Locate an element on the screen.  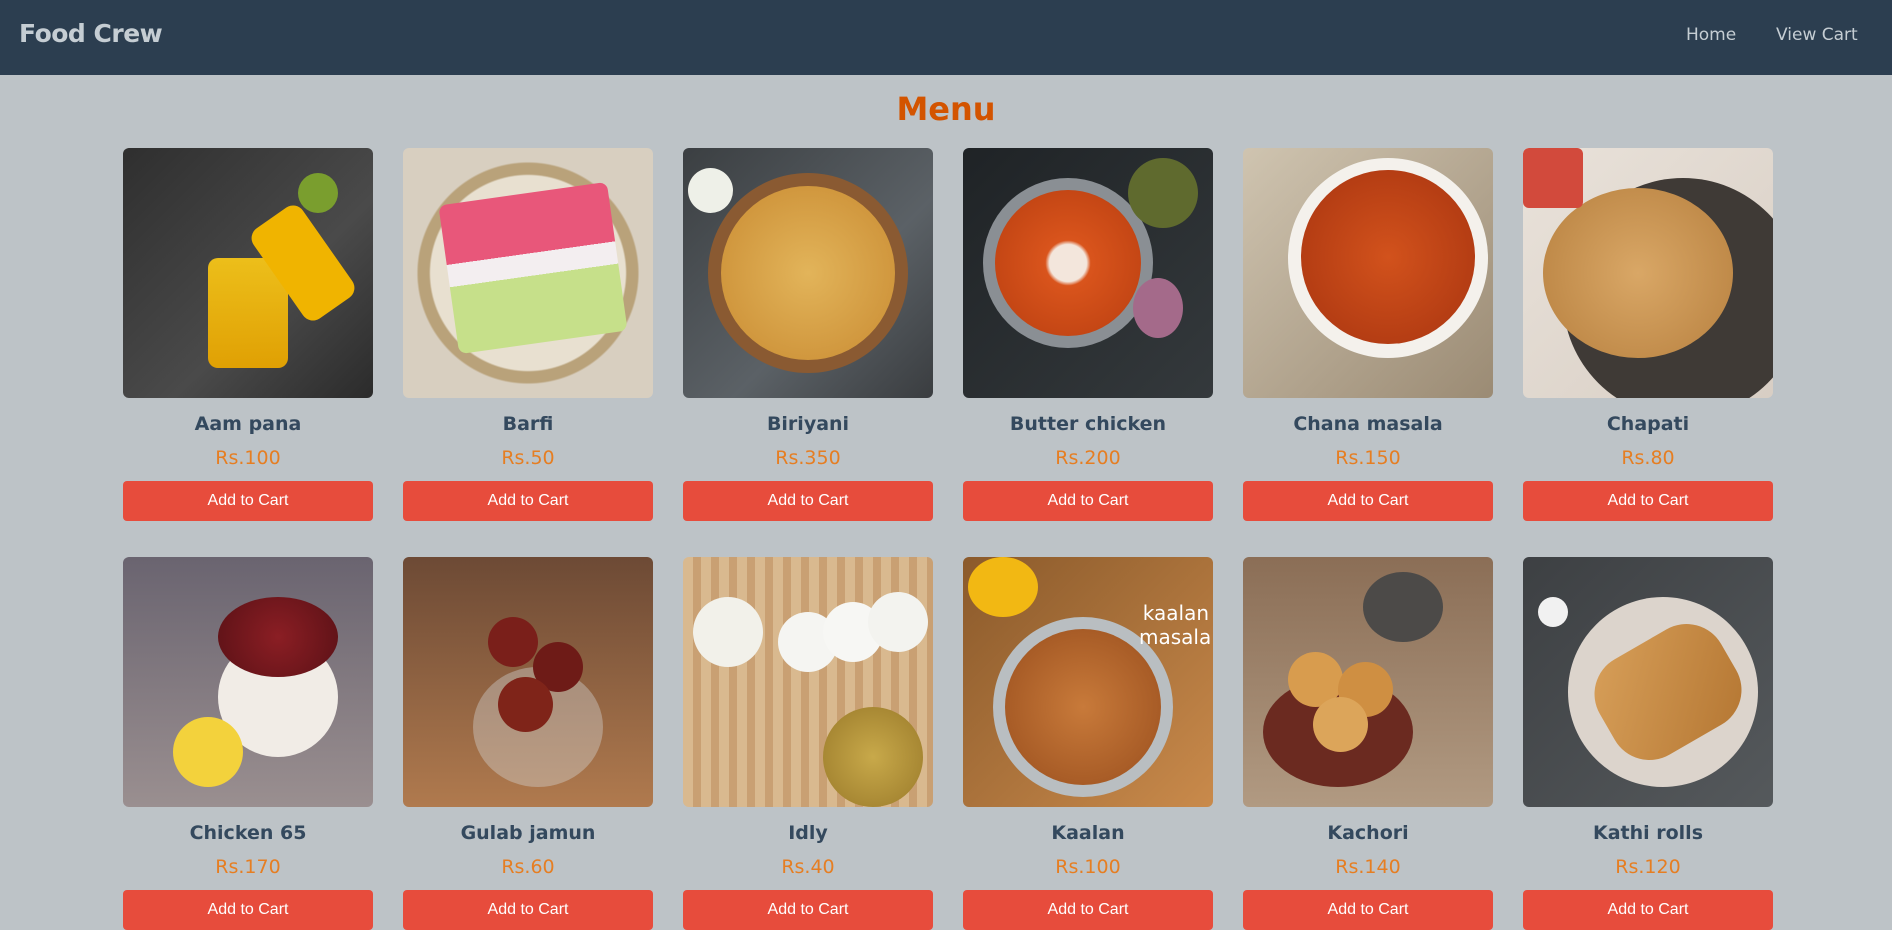
menu-card-aam-pana: Aam pana Rs.100 Add to Cart is located at coordinates (248, 334).